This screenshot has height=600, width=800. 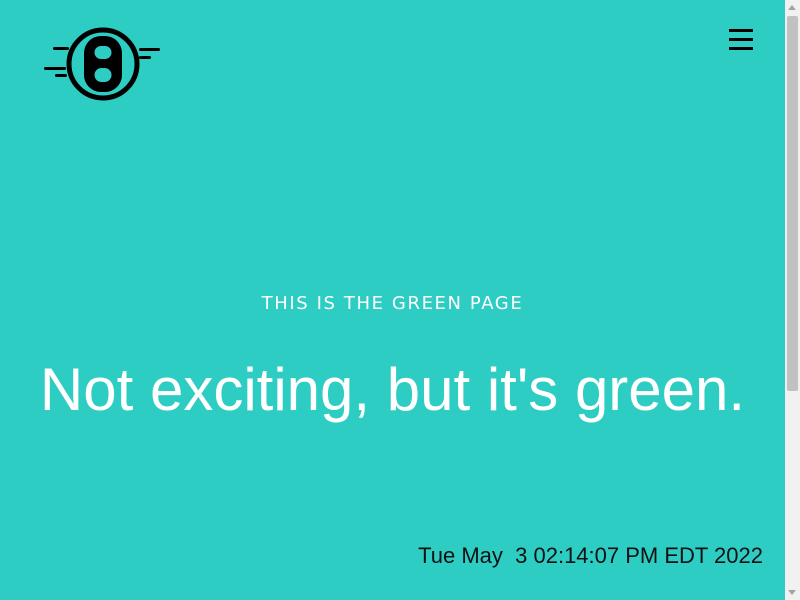 I want to click on scroll-down-icon, so click(x=792, y=592).